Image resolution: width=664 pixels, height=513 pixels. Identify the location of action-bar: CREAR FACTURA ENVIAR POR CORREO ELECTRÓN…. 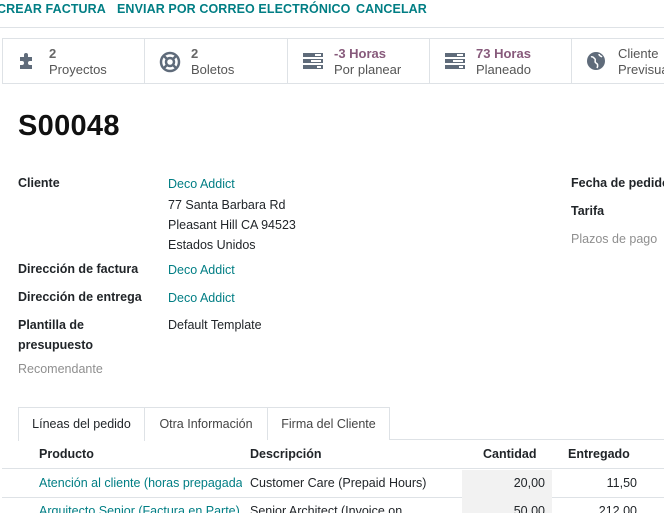
(332, 11).